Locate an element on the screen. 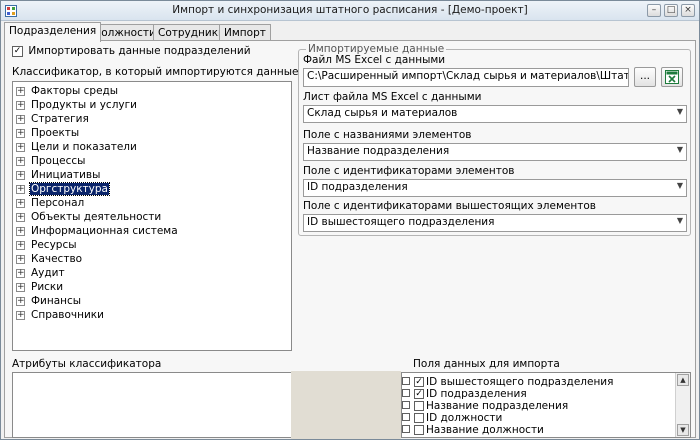 This screenshot has height=440, width=700. excel-icon is located at coordinates (672, 77).